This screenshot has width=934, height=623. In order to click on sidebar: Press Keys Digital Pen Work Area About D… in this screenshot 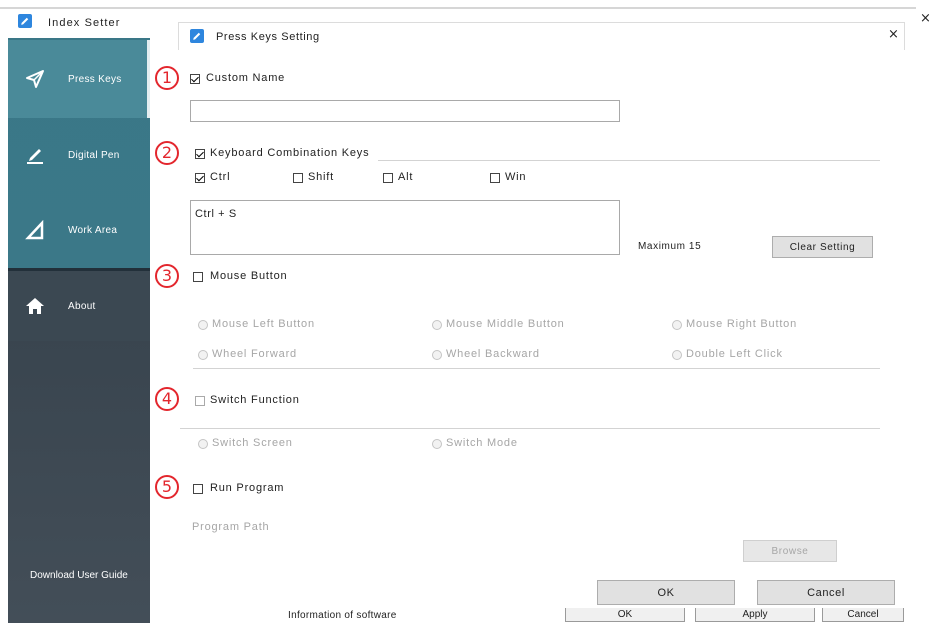, I will do `click(79, 330)`.